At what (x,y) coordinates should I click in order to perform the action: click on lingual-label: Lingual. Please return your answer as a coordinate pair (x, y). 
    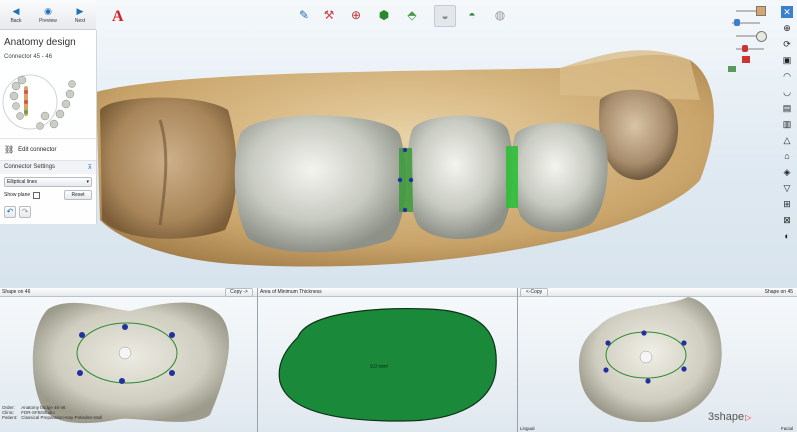
    Looking at the image, I should click on (527, 428).